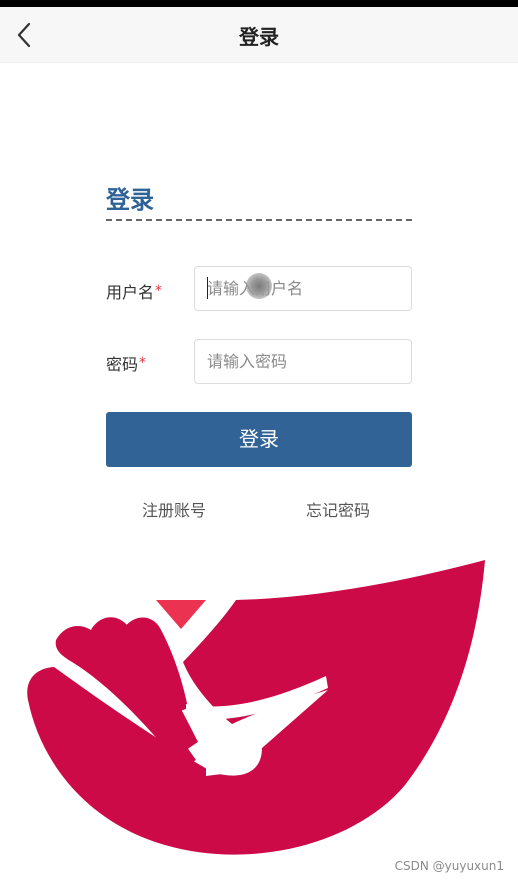  I want to click on form-heading: 登录, so click(130, 200).